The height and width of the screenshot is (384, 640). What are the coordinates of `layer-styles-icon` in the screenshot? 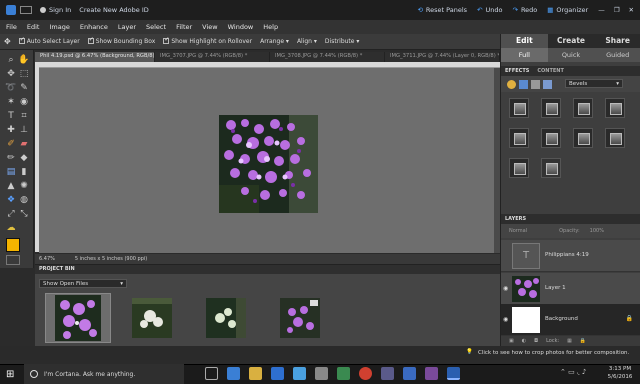 It's located at (511, 84).